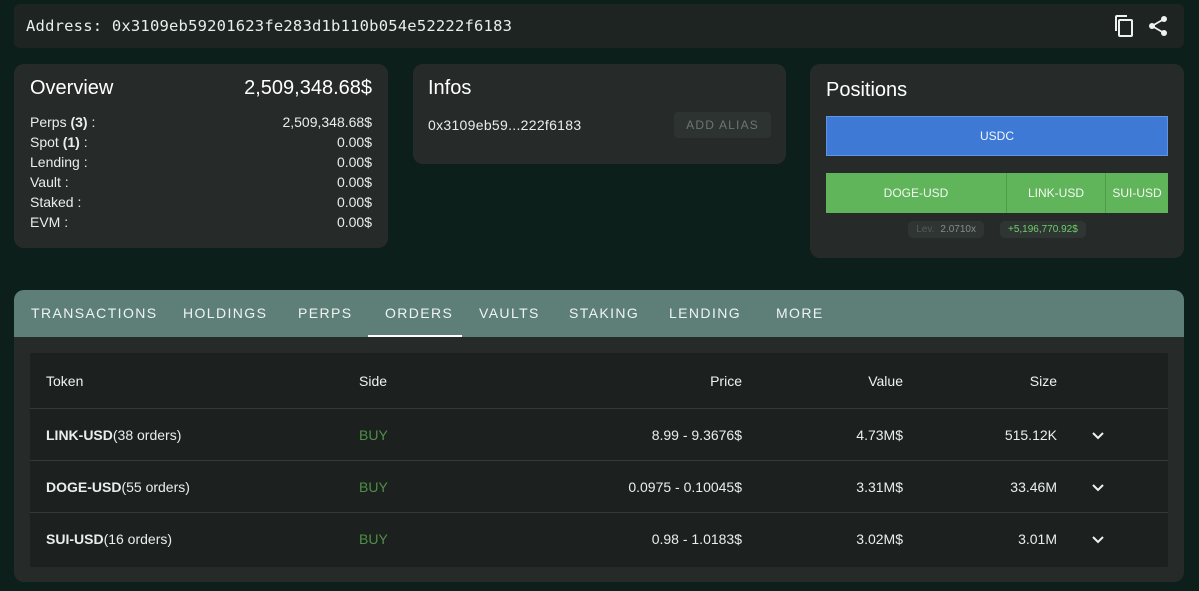 The image size is (1199, 591). Describe the element at coordinates (373, 381) in the screenshot. I see `column-header-side: Side` at that location.